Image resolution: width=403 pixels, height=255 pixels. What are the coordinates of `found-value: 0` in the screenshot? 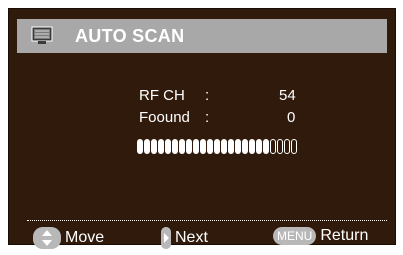 It's located at (291, 117).